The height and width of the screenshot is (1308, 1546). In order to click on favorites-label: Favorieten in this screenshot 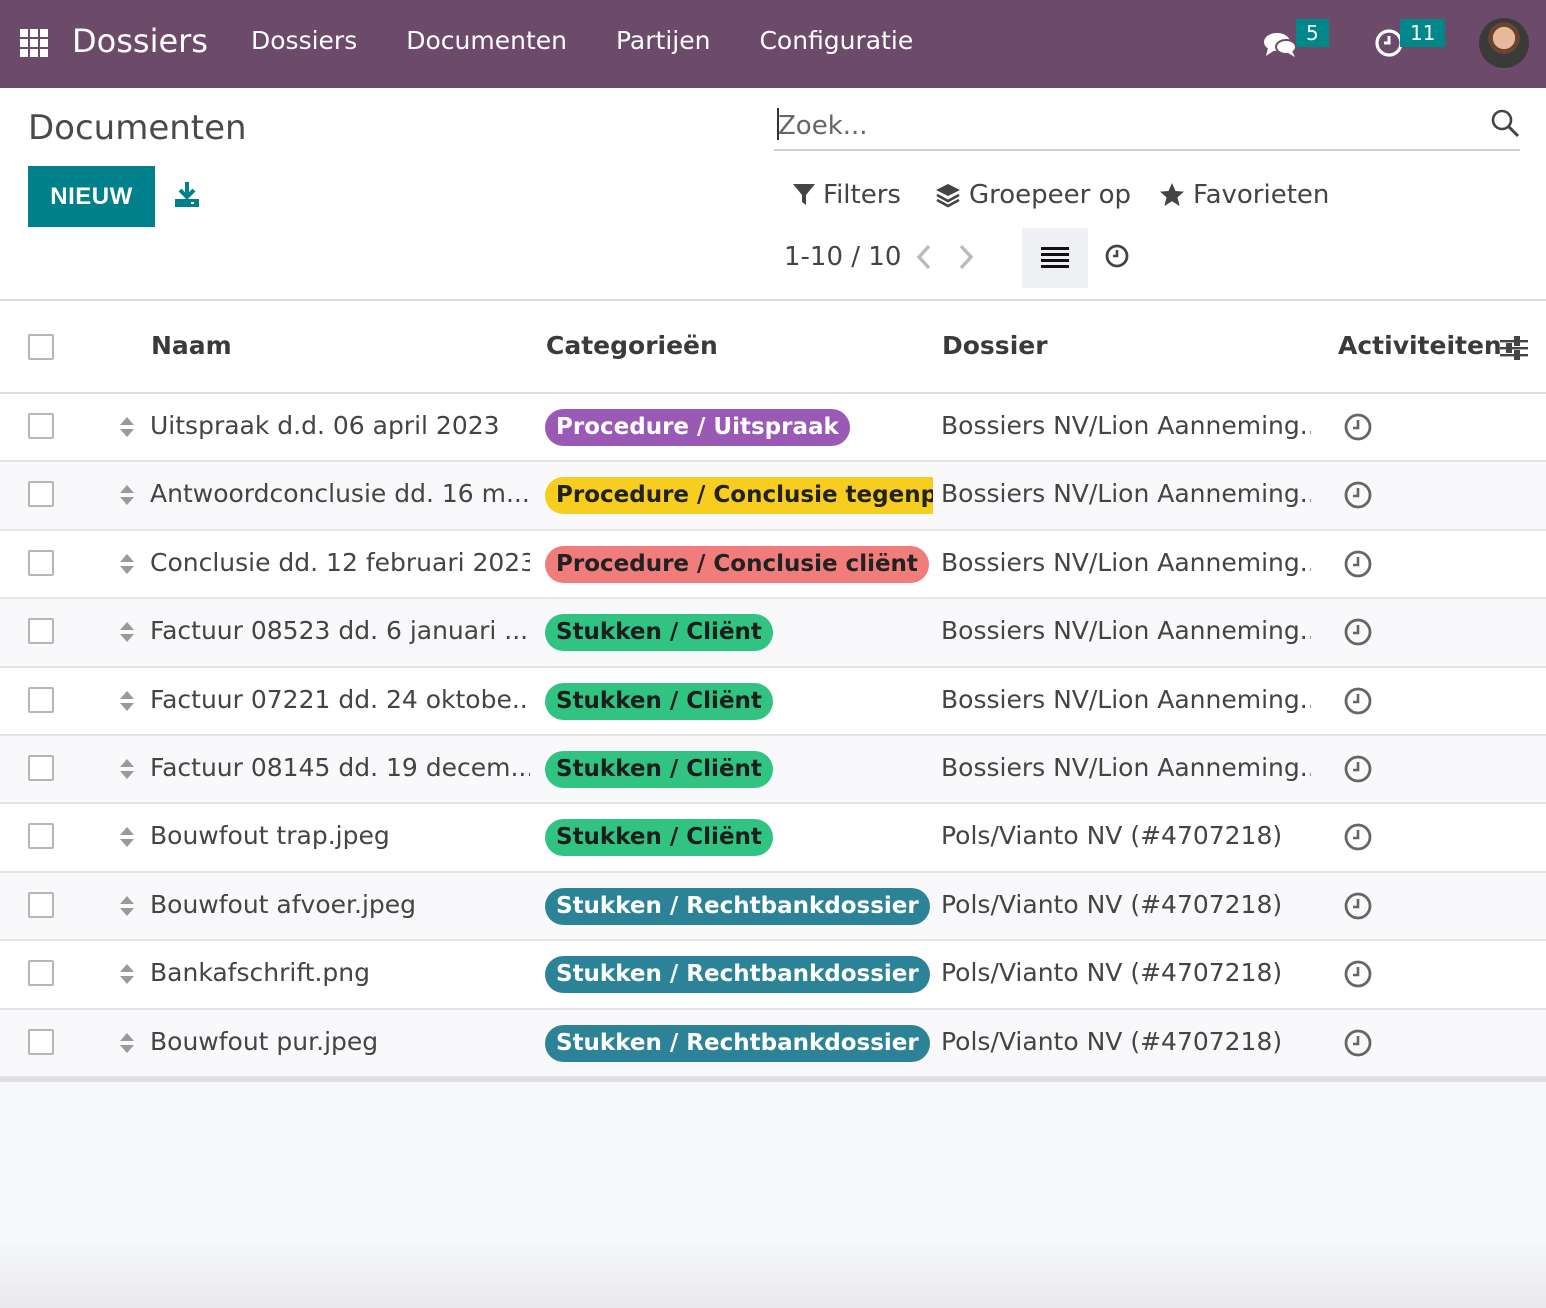, I will do `click(1261, 195)`.